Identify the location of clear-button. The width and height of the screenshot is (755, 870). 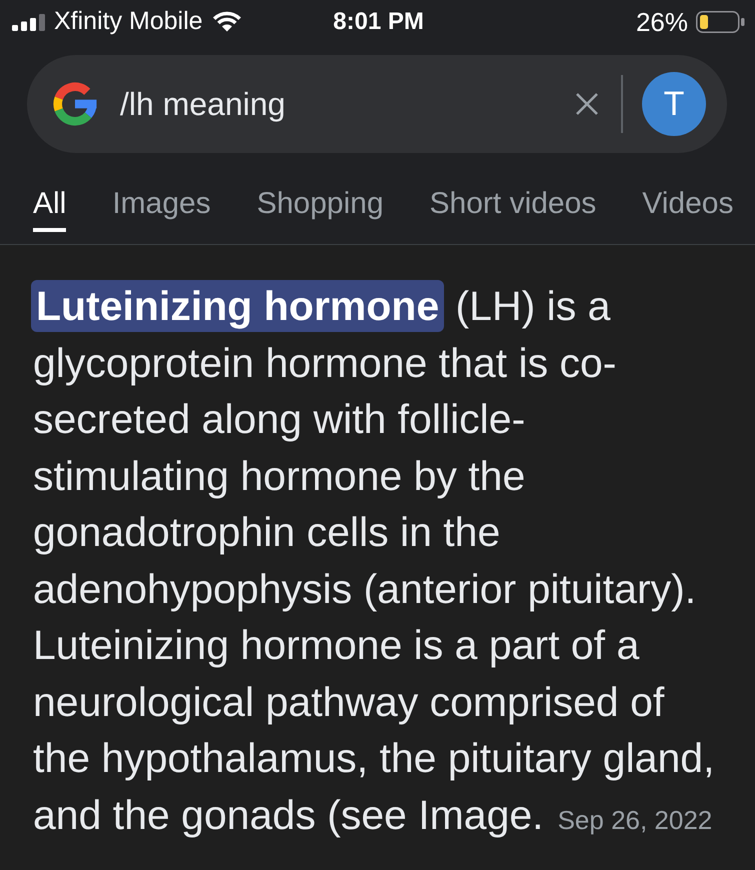
(587, 104).